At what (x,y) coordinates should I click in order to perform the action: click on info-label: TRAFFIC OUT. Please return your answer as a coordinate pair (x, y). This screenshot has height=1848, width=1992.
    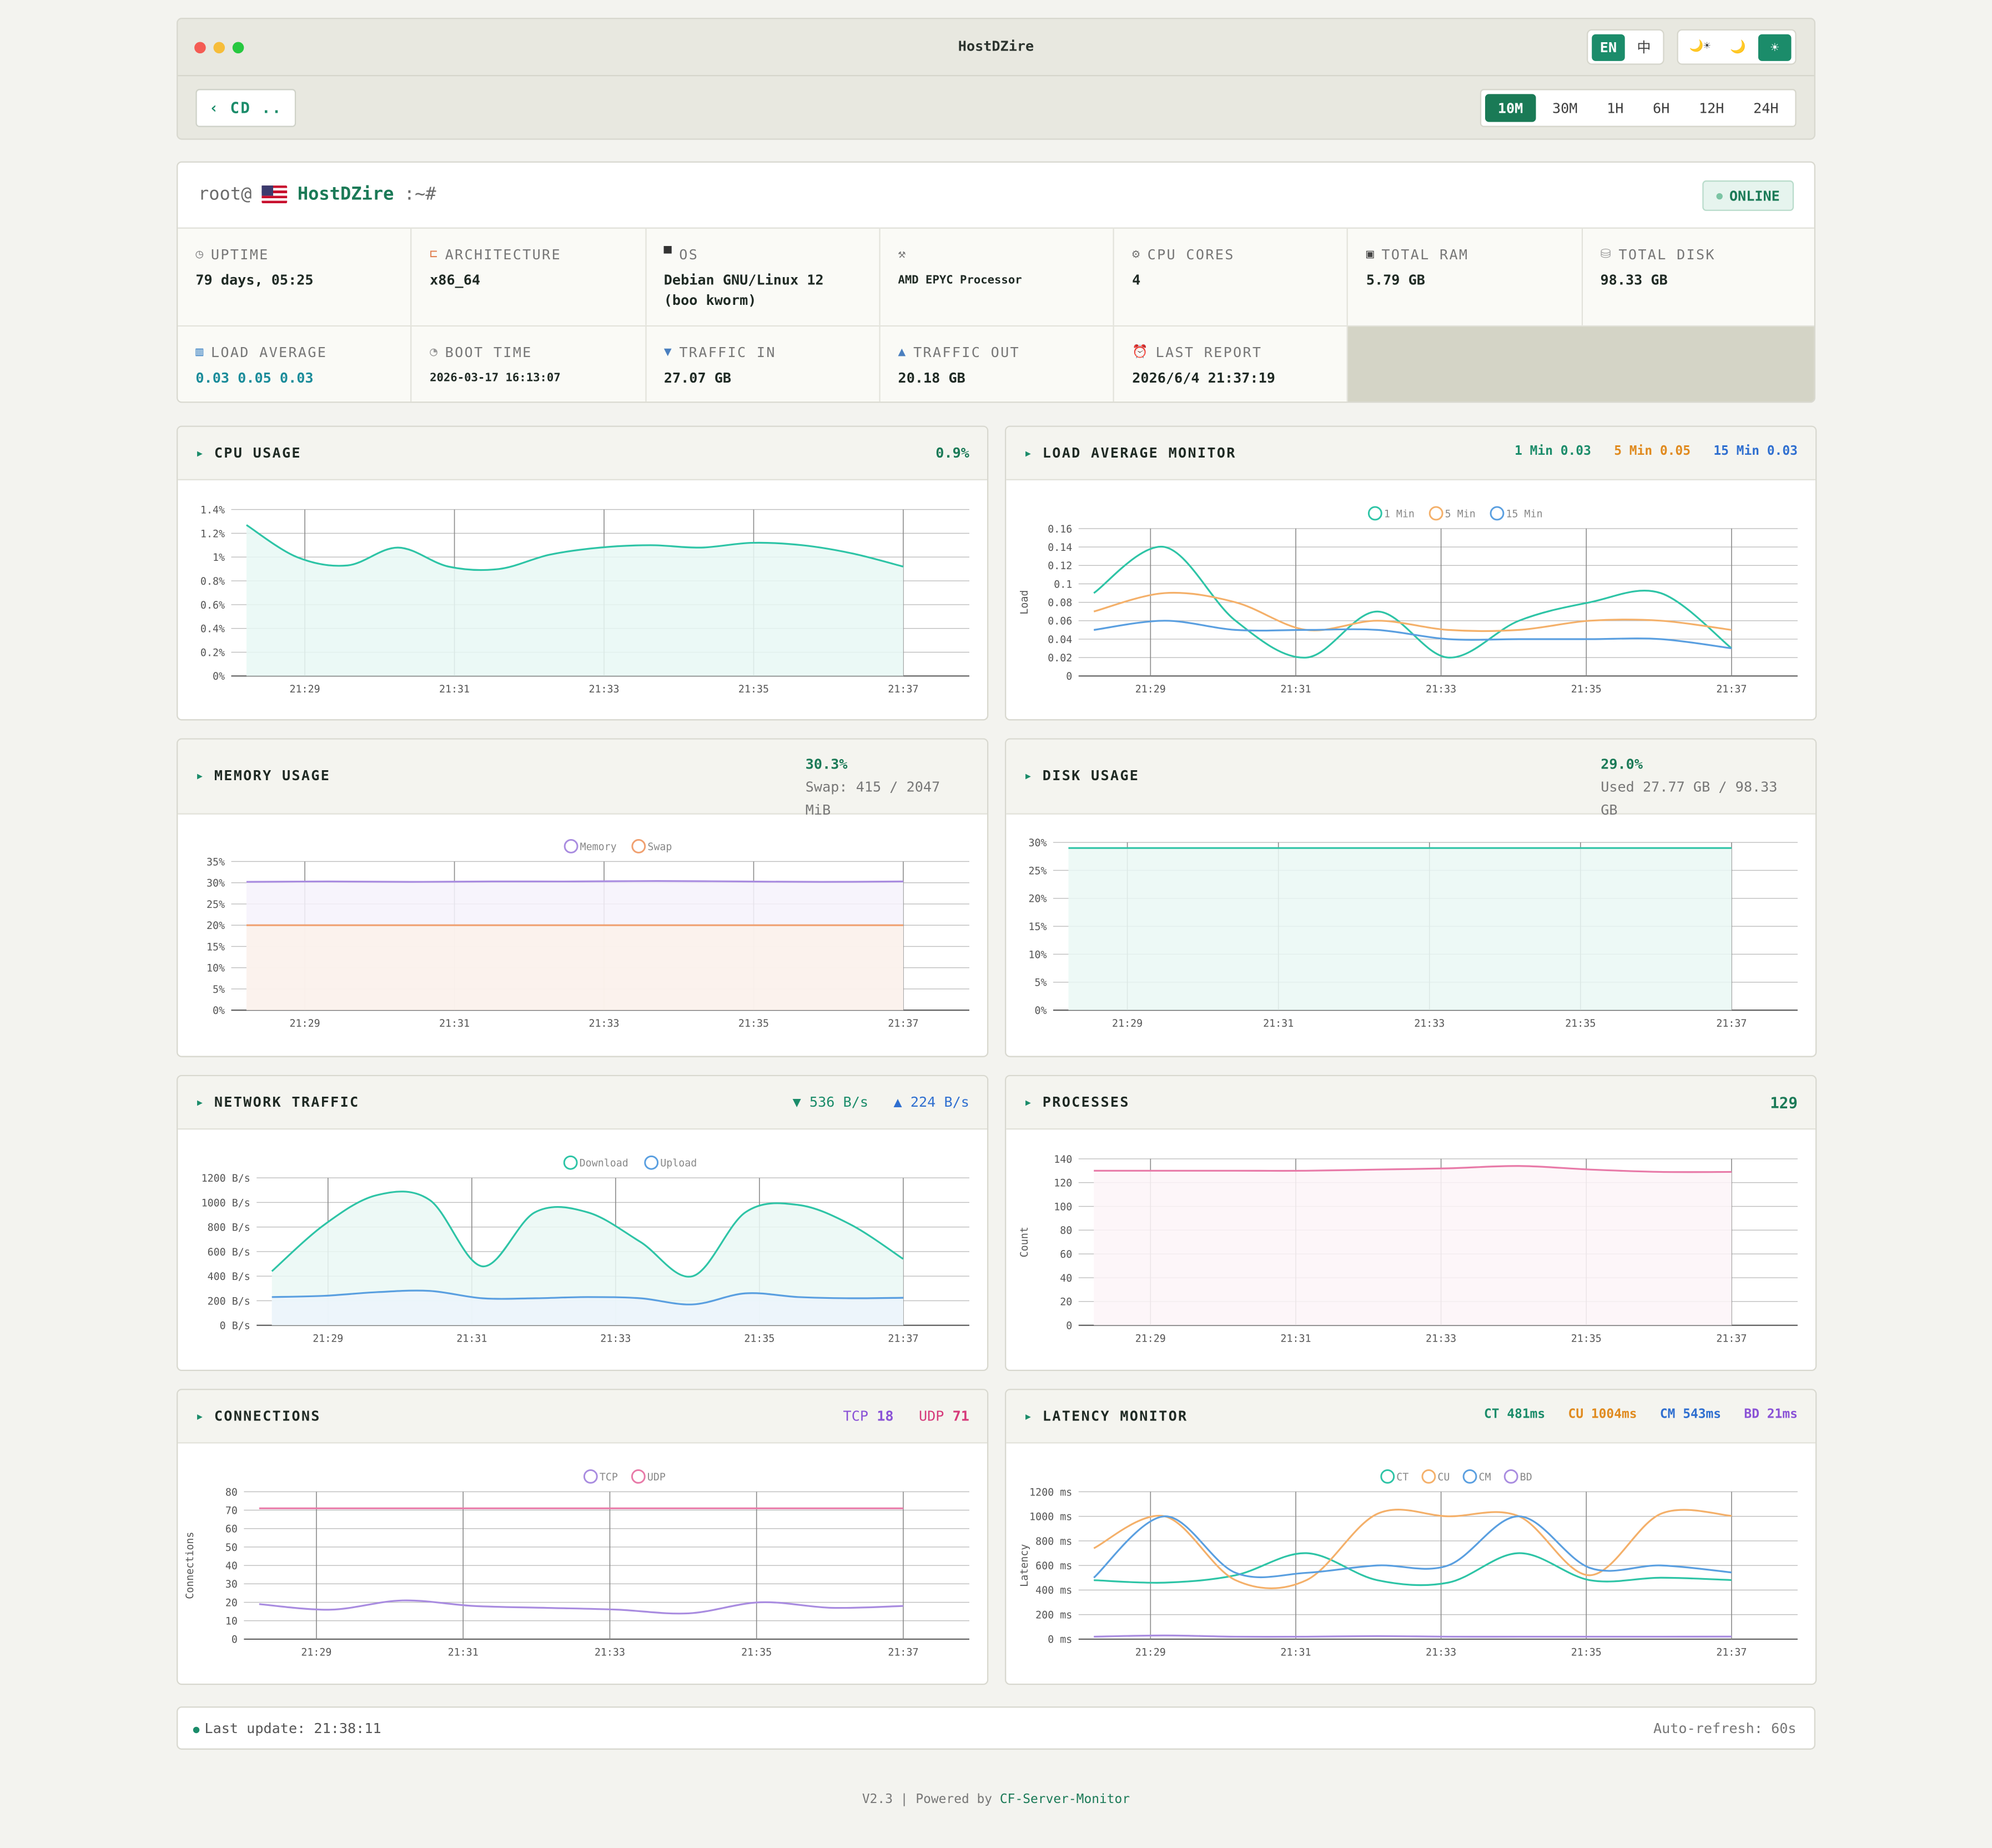
    Looking at the image, I should click on (966, 352).